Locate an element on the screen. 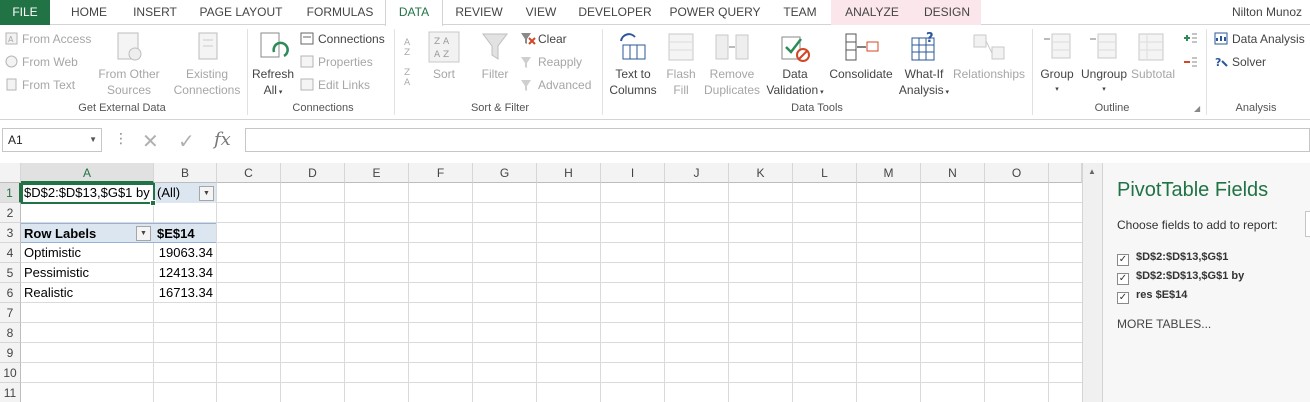  cell-a6: Realistic is located at coordinates (87, 293).